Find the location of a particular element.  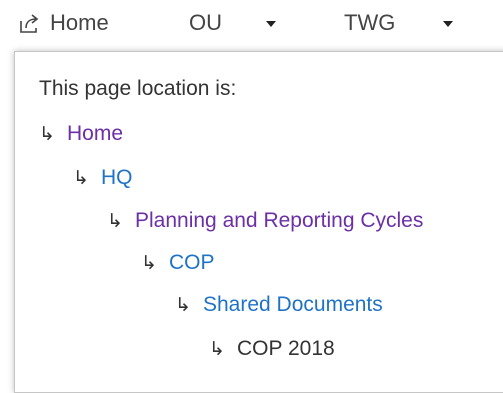

nav-ou-label: OU is located at coordinates (205, 23).